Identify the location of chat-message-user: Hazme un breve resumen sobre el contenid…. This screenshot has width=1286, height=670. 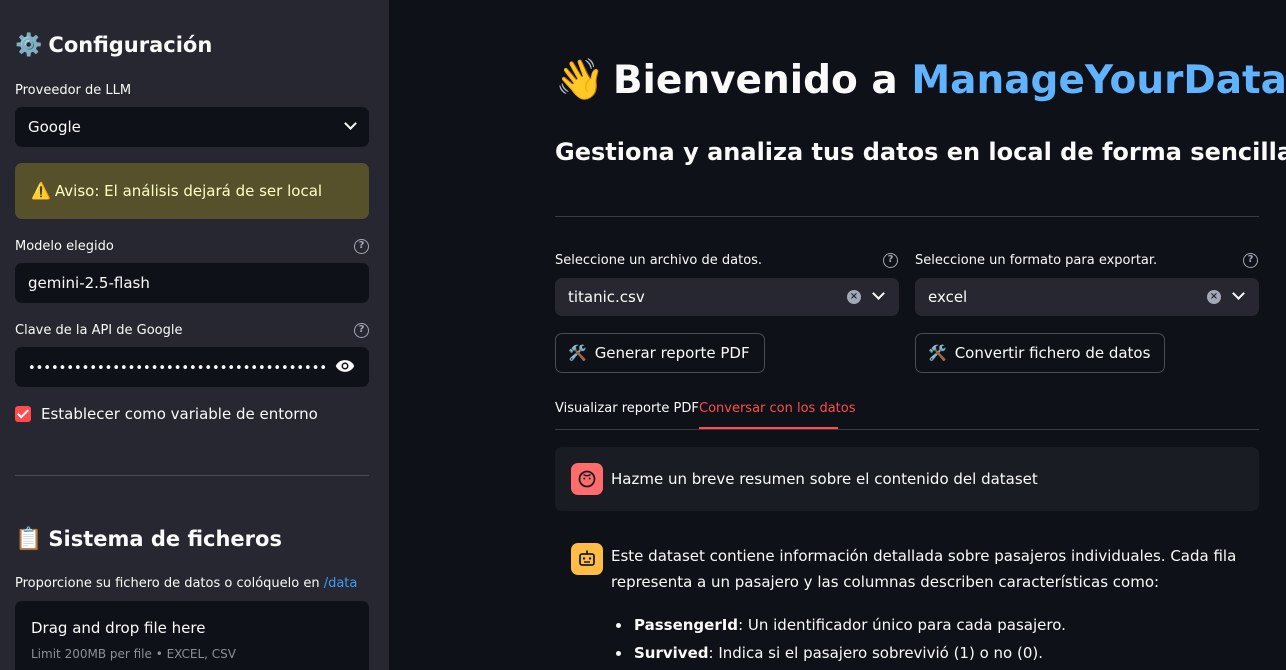
(907, 479).